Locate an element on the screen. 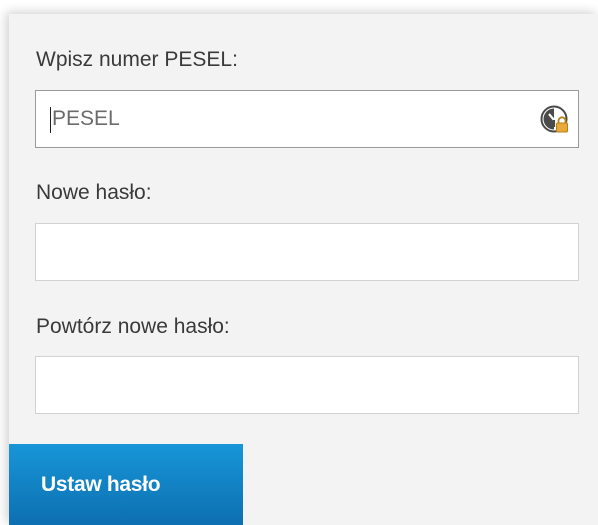  new-password-input is located at coordinates (284, 252).